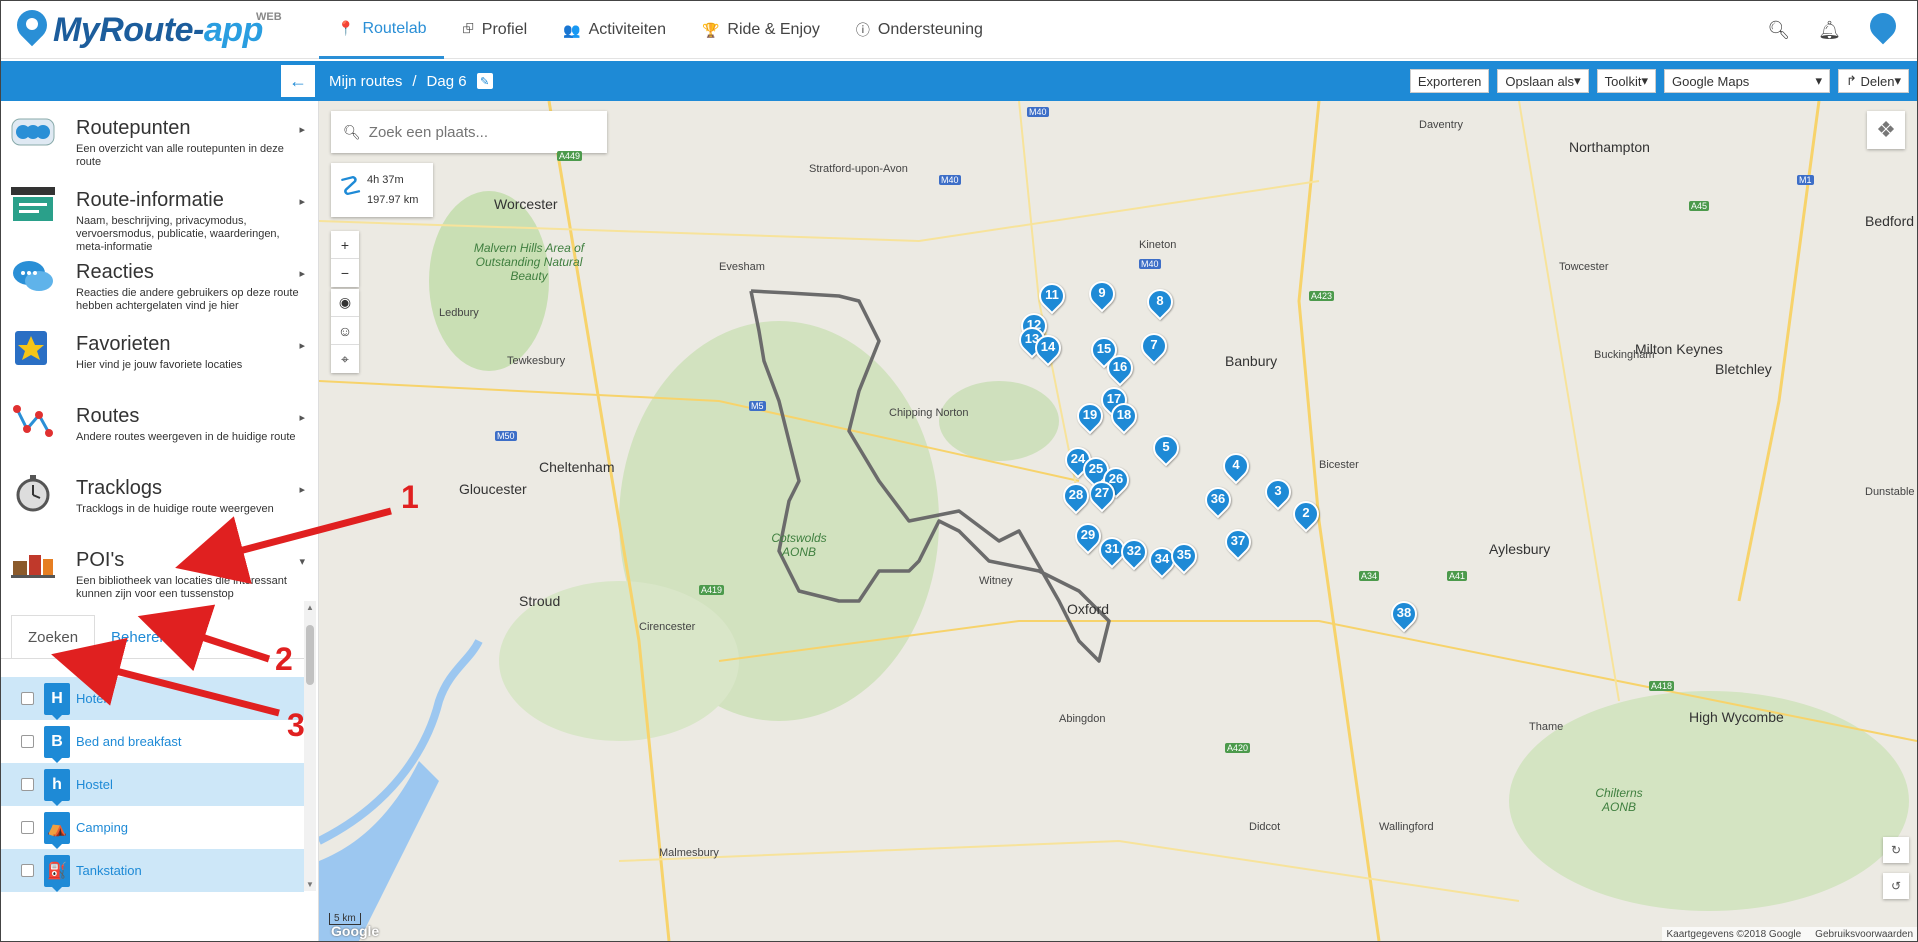 The width and height of the screenshot is (1918, 942). I want to click on annotation-number: 1, so click(410, 497).